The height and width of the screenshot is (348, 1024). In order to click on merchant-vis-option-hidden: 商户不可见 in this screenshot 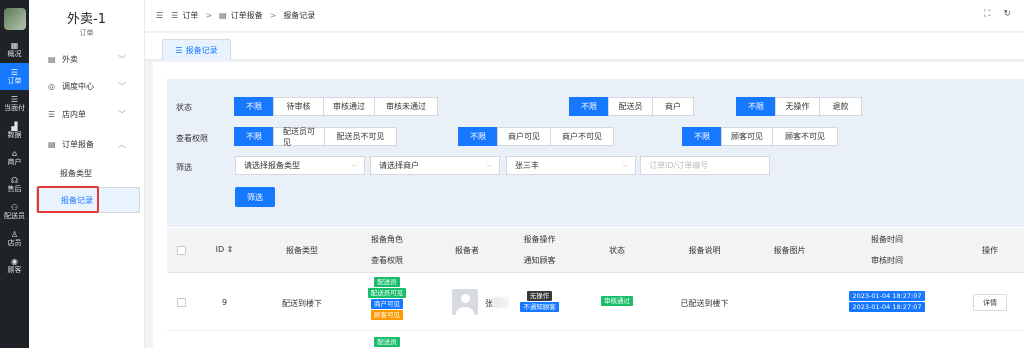, I will do `click(582, 136)`.